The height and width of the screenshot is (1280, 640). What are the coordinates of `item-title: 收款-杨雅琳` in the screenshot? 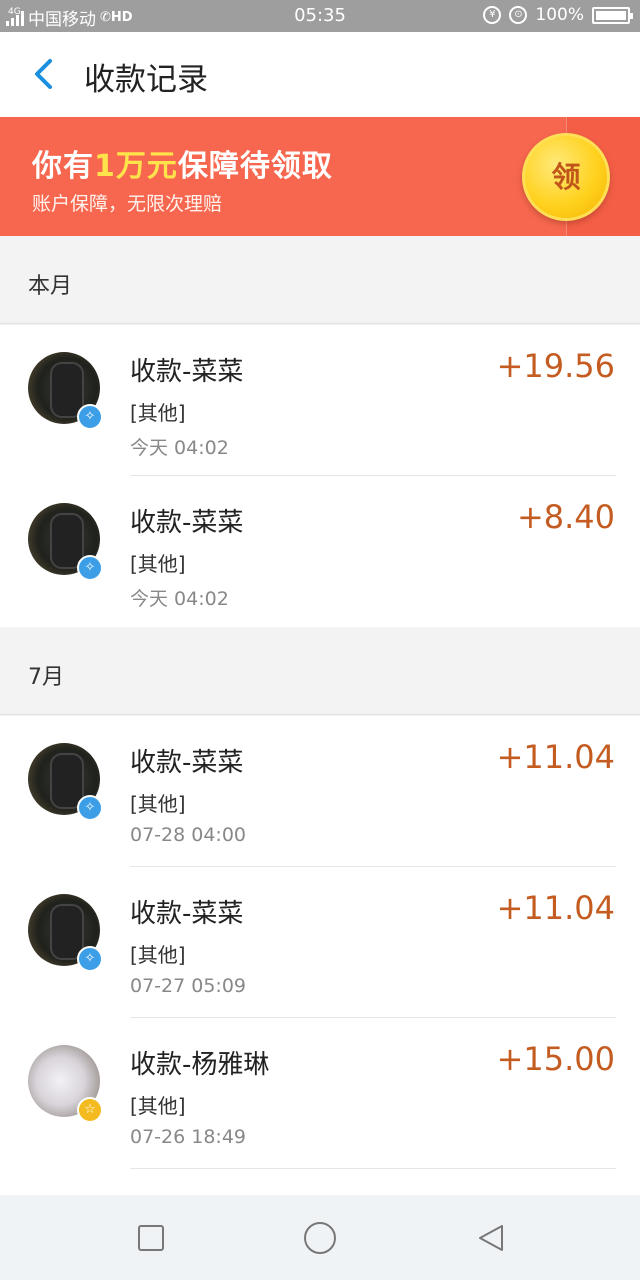 It's located at (200, 1065).